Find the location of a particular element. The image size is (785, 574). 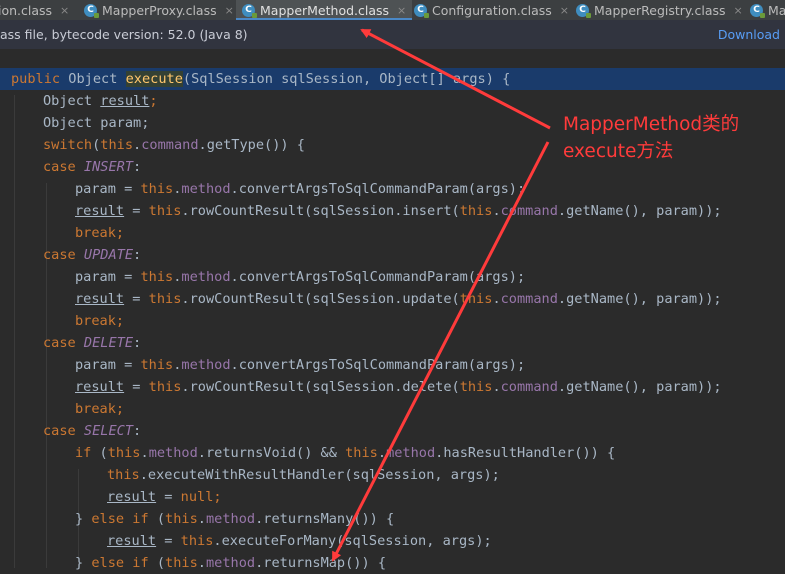

annotation-text: MapperMethod类的 execute方法 is located at coordinates (651, 138).